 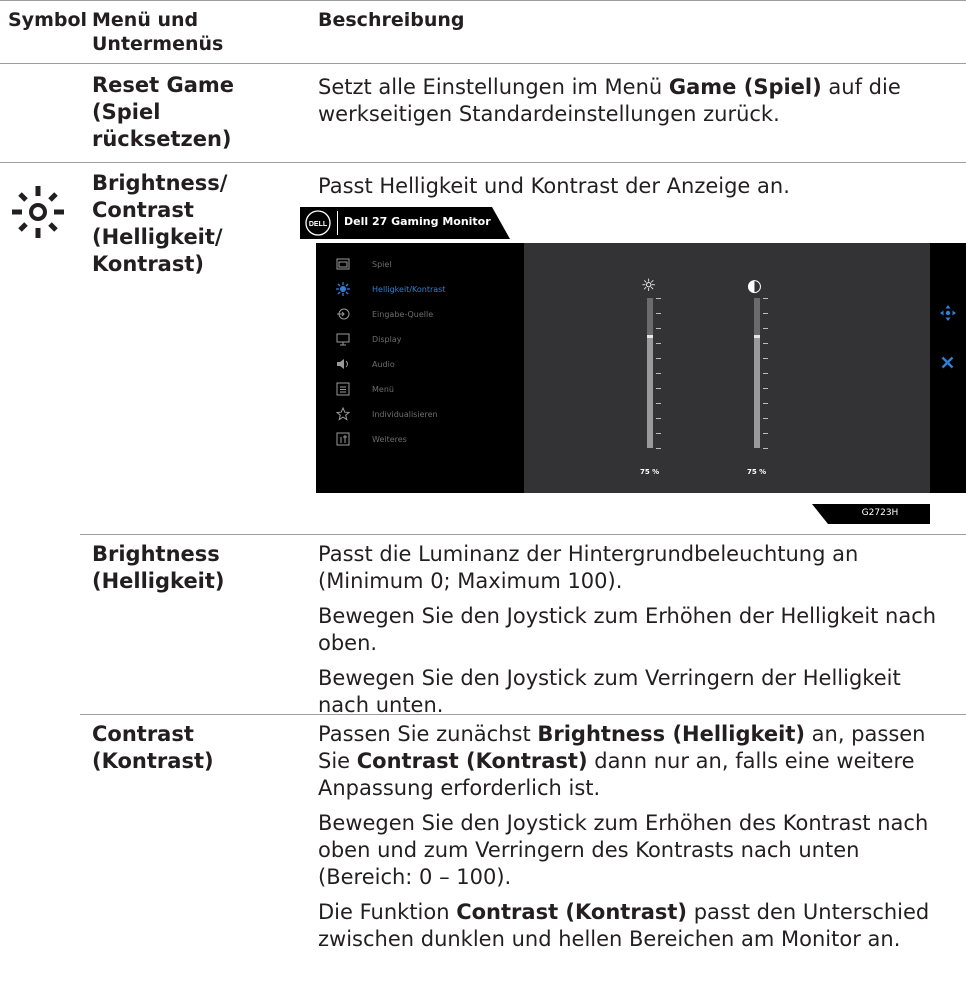 I want to click on menu-line: Reset Game, so click(x=163, y=85).